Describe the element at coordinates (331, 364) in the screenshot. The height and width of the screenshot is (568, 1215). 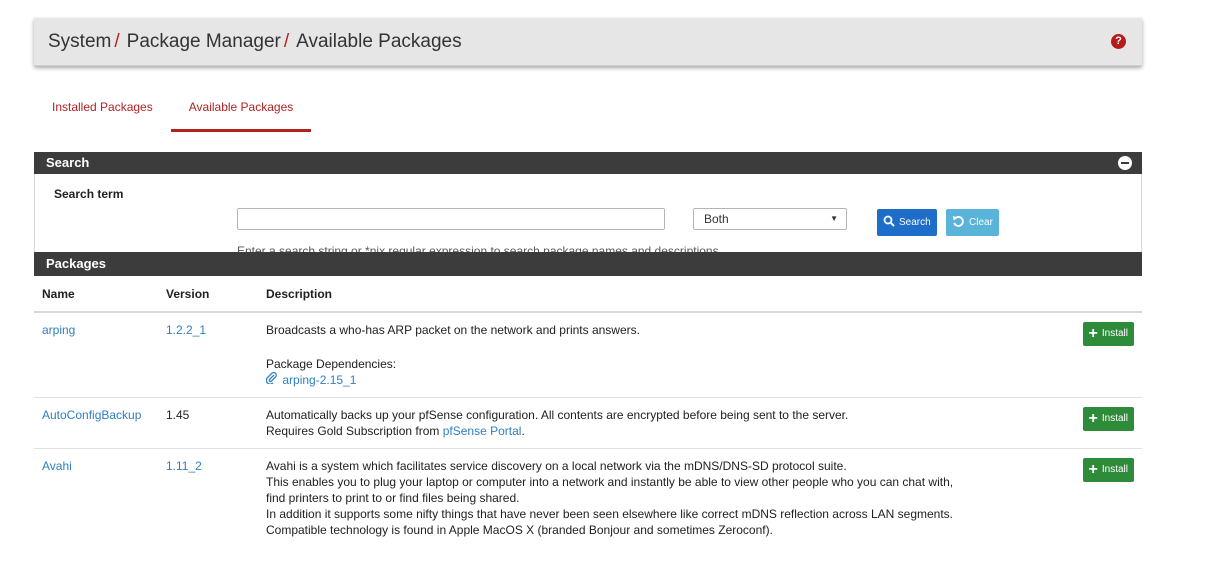
I see `dependencies-label: Package Dependencies:` at that location.